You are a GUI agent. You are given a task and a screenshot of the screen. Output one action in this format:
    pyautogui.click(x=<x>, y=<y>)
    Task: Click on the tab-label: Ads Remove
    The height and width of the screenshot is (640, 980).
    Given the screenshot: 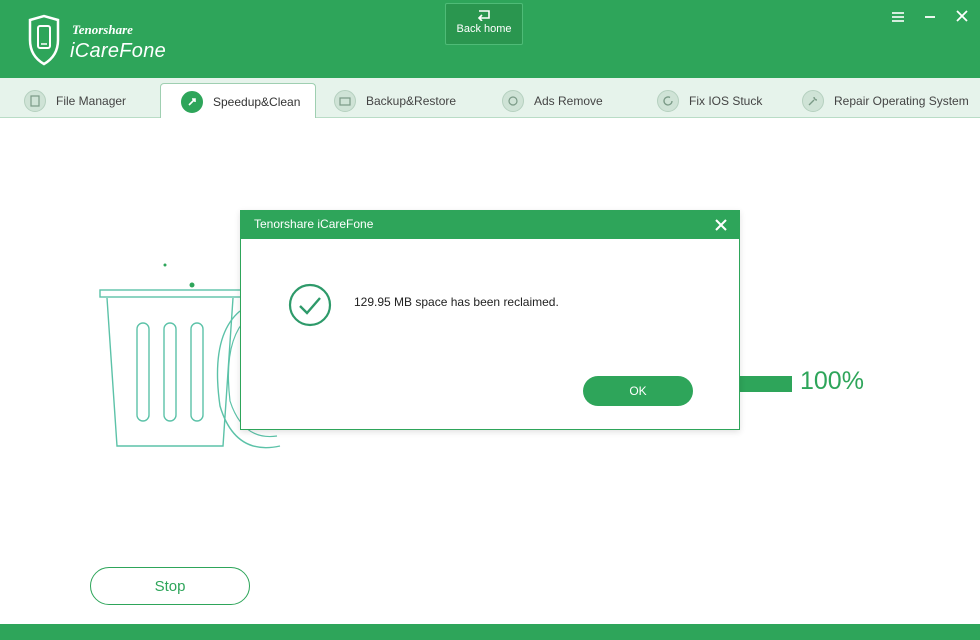 What is the action you would take?
    pyautogui.click(x=568, y=100)
    